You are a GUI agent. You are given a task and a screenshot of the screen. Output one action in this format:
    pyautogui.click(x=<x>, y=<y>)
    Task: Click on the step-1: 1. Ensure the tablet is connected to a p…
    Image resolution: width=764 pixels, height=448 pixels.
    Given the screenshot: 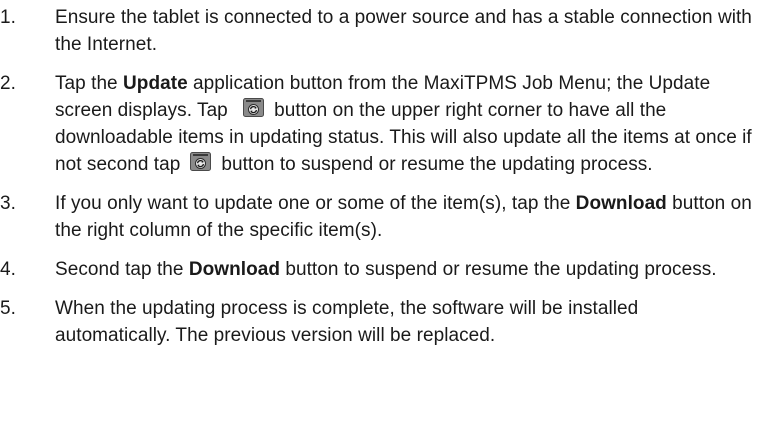 What is the action you would take?
    pyautogui.click(x=378, y=31)
    